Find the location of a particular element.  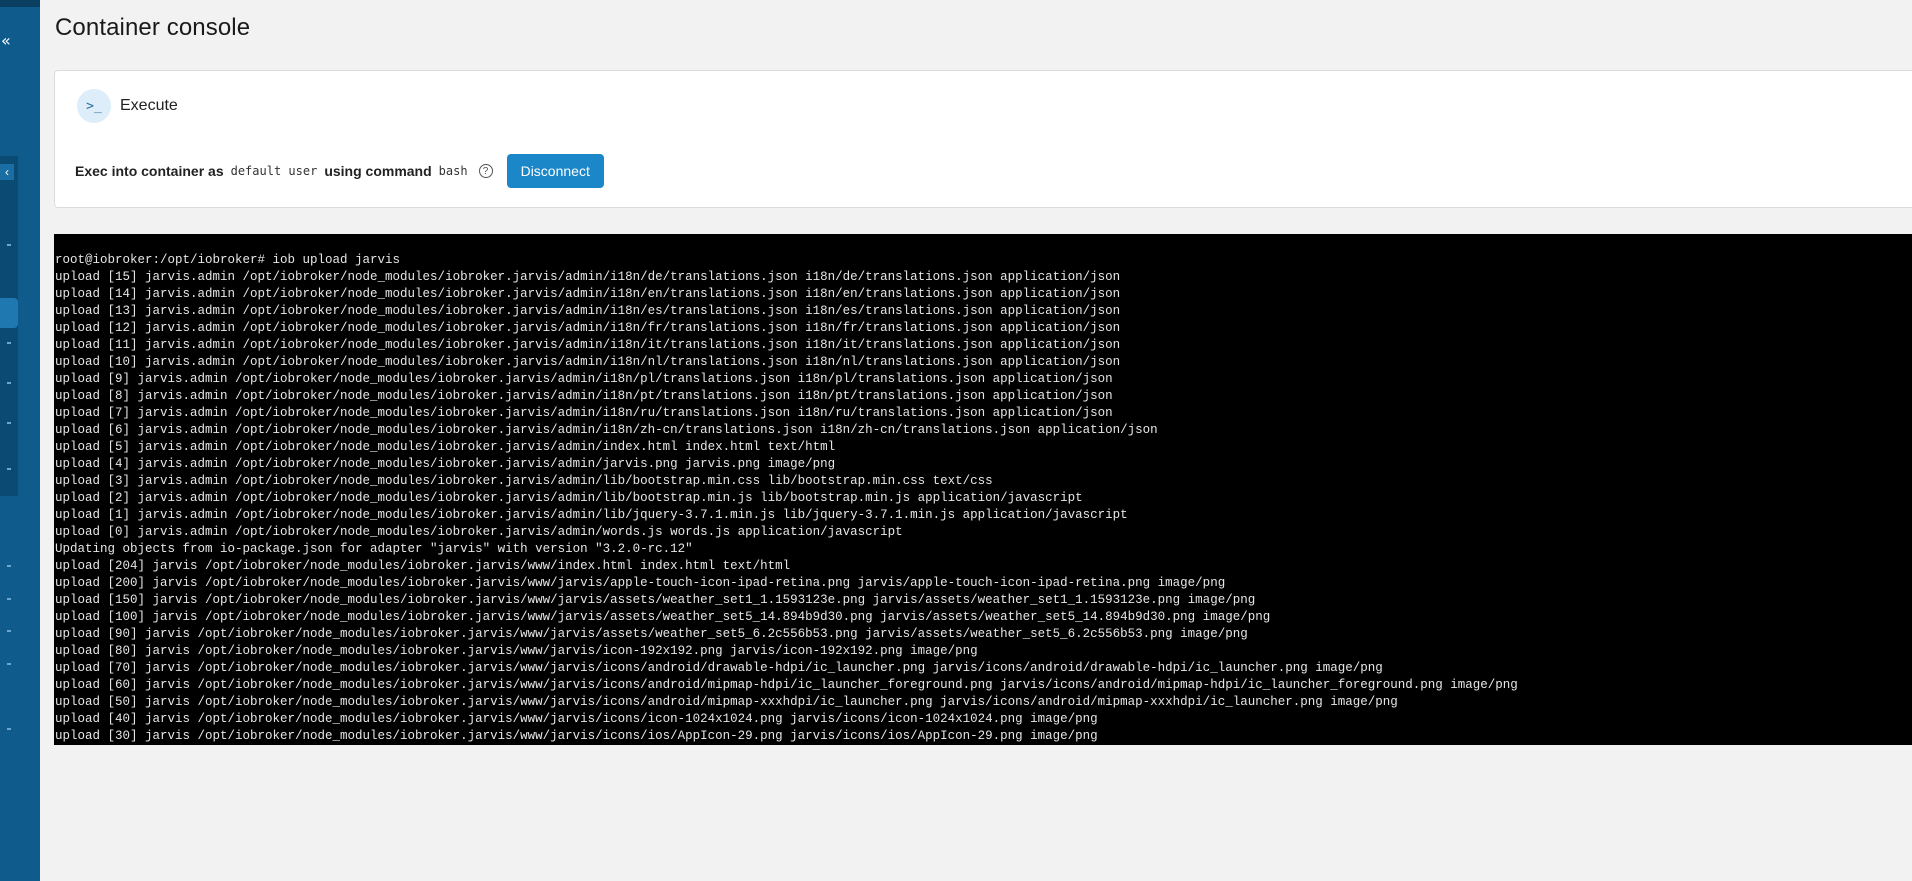

sidebar-item-active is located at coordinates (9, 313).